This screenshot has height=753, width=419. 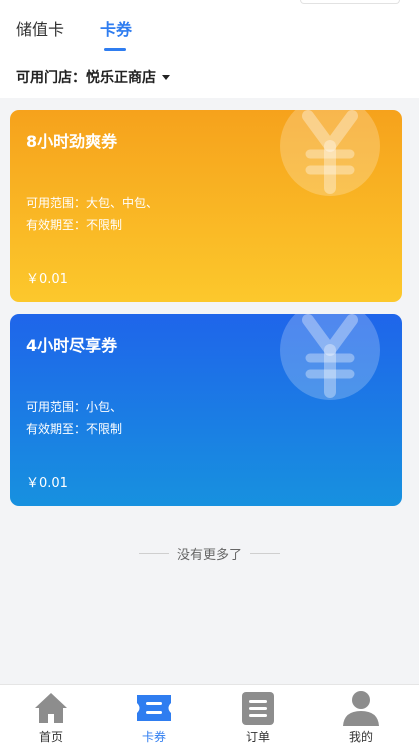 I want to click on ticket-icon, so click(x=154, y=708).